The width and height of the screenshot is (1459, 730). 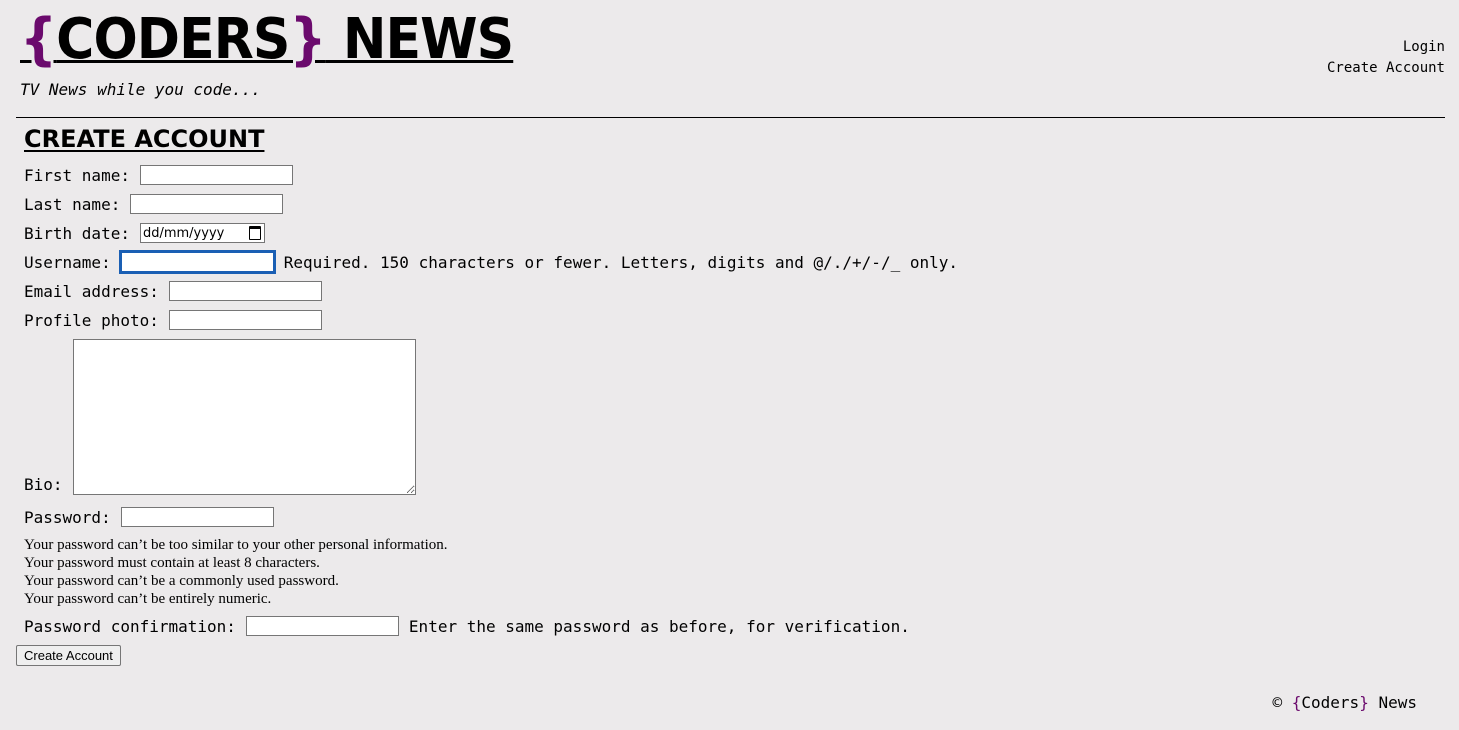 What do you see at coordinates (216, 175) in the screenshot?
I see `first-name-input` at bounding box center [216, 175].